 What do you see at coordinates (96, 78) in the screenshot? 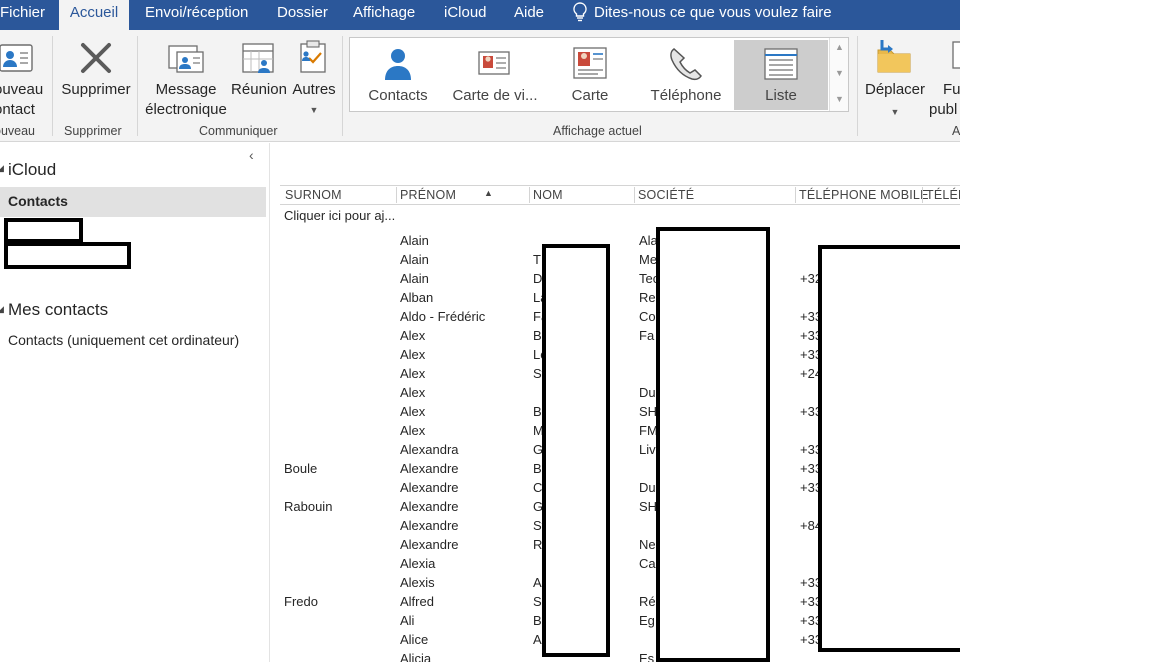
I see `delete-button: Supprimer` at bounding box center [96, 78].